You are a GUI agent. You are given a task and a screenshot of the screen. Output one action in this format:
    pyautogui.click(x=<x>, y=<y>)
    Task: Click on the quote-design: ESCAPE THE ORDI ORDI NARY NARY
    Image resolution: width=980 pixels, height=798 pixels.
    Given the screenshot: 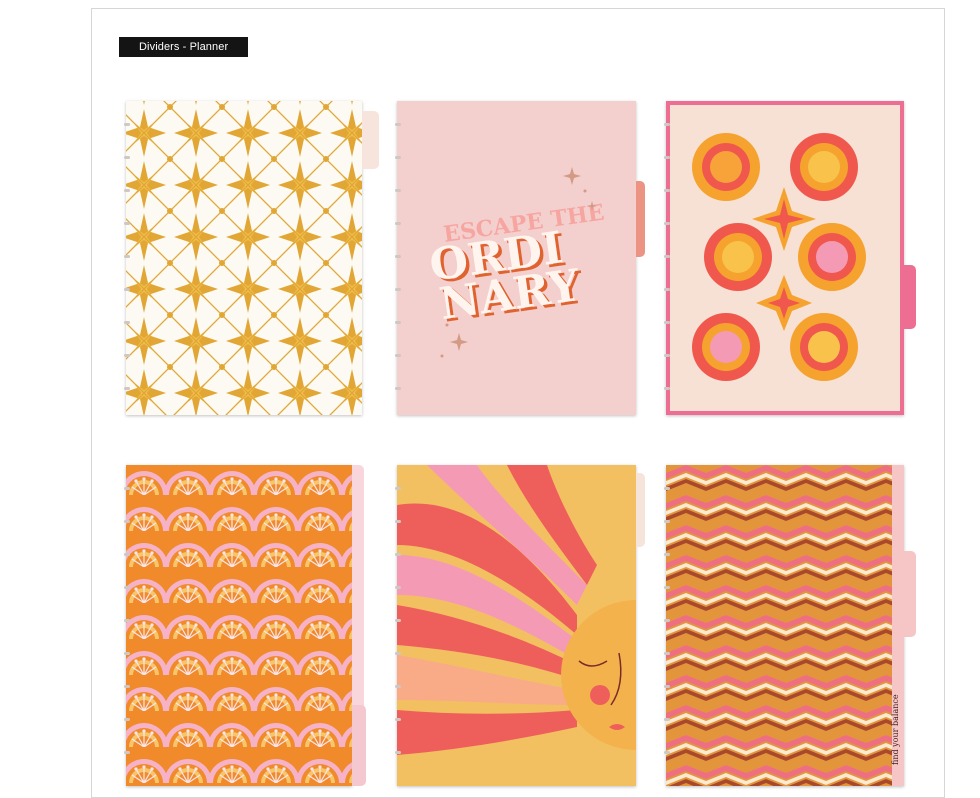 What is the action you would take?
    pyautogui.click(x=516, y=258)
    